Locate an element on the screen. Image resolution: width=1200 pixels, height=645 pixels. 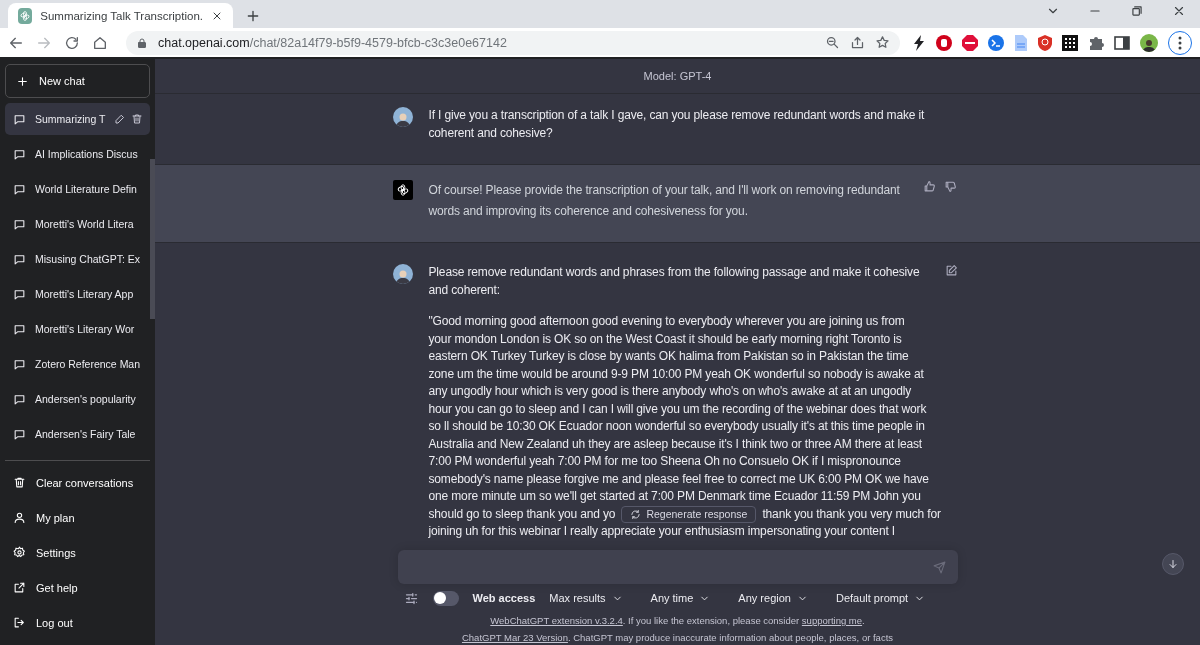
refresh-icon is located at coordinates (636, 514).